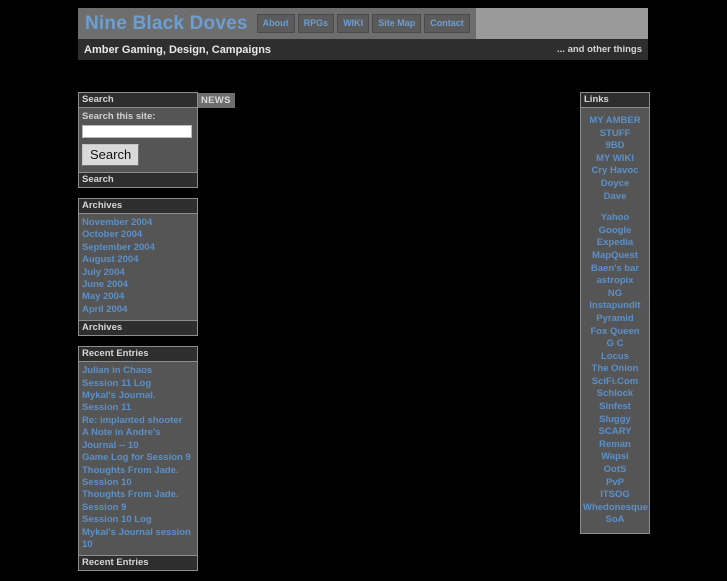 Image resolution: width=727 pixels, height=581 pixels. What do you see at coordinates (397, 23) in the screenshot?
I see `nav-item-site-map: Site Map` at bounding box center [397, 23].